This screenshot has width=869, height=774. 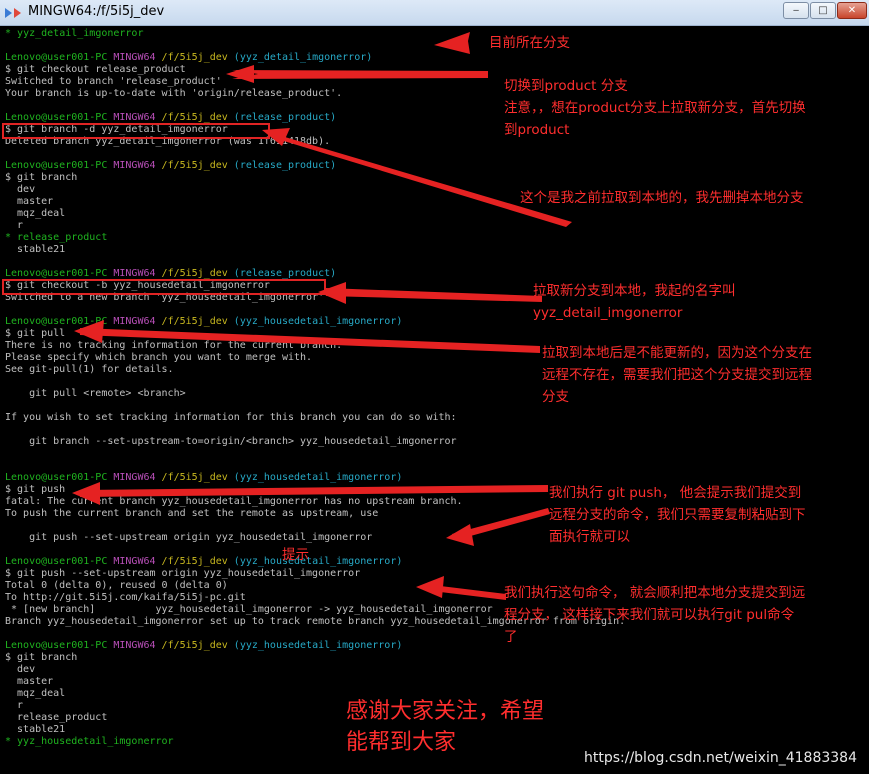 I want to click on arrow-pull-head, so click(x=89, y=331).